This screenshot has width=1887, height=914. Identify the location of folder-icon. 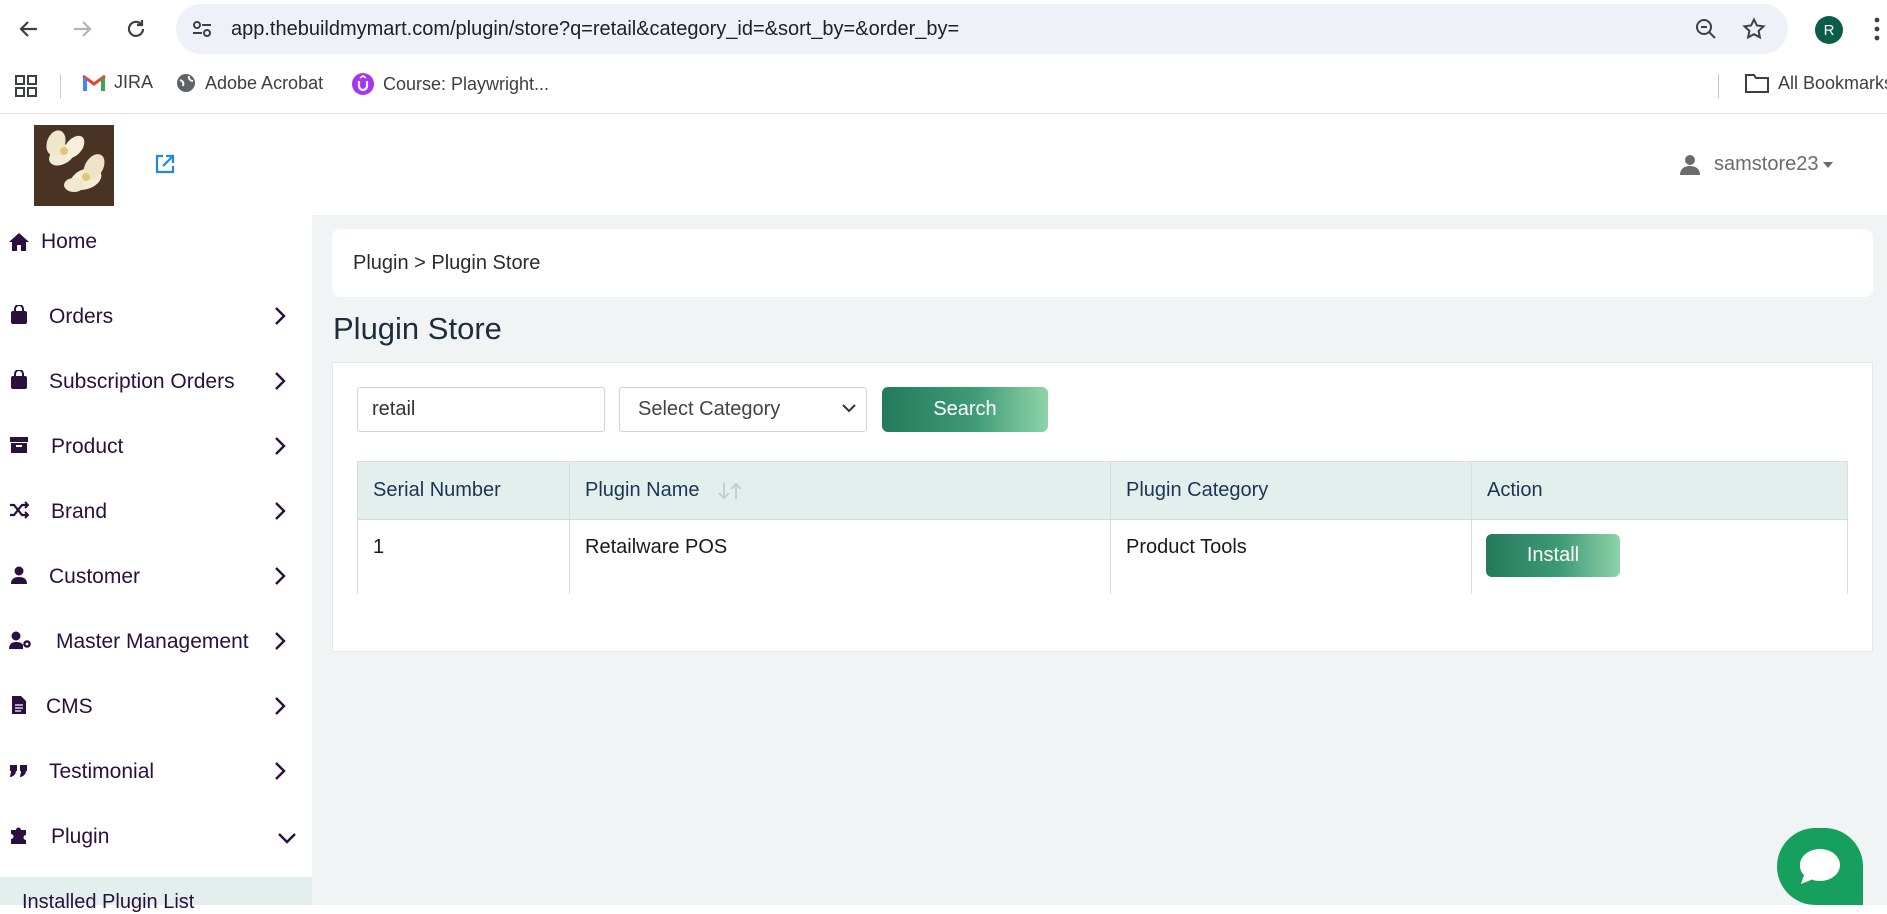
(1757, 83).